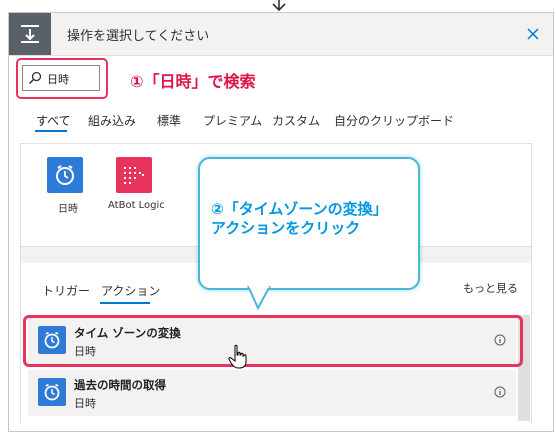 The width and height of the screenshot is (556, 432). I want to click on flow-arrow-down-icon, so click(279, 6).